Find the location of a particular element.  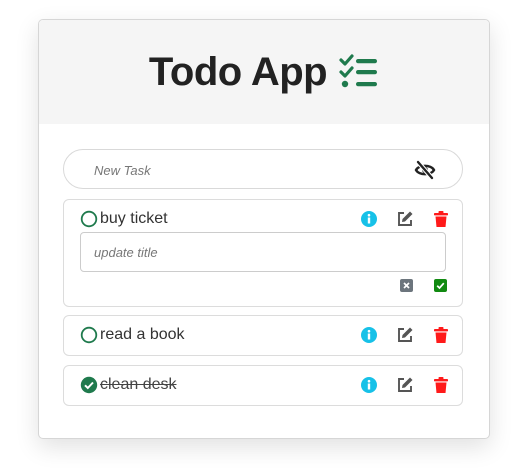

task-title: read a book is located at coordinates (142, 334).